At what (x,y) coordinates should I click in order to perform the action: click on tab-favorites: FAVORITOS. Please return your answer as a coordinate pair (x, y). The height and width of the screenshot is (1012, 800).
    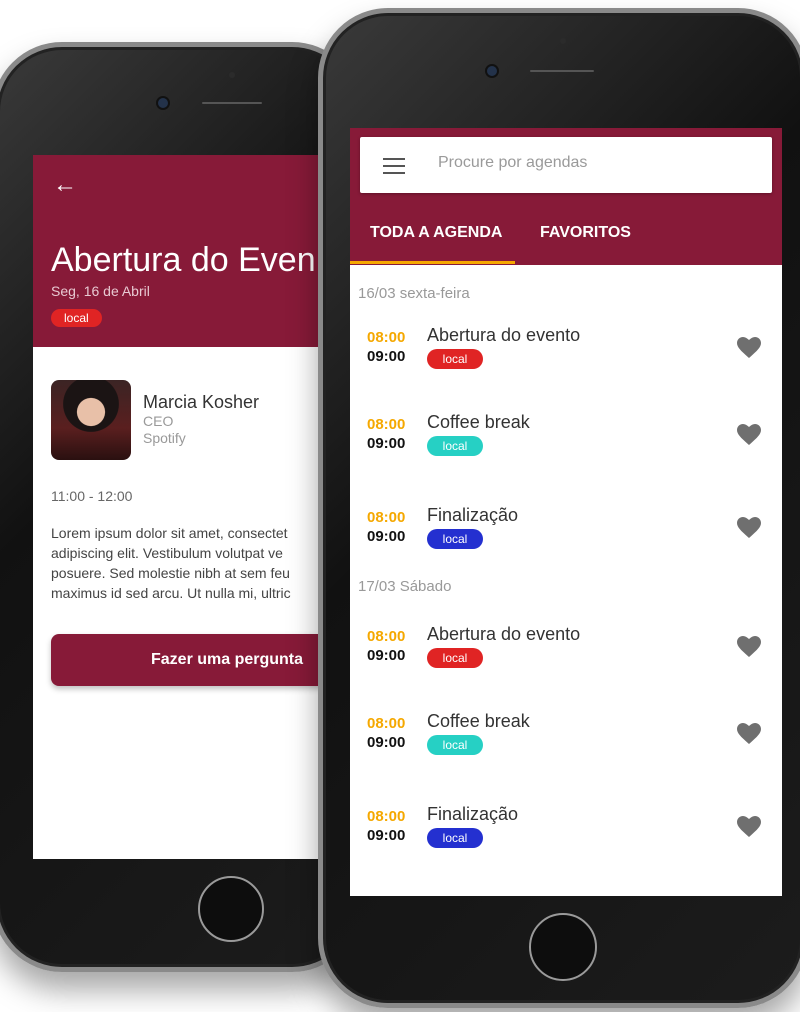
    Looking at the image, I should click on (585, 233).